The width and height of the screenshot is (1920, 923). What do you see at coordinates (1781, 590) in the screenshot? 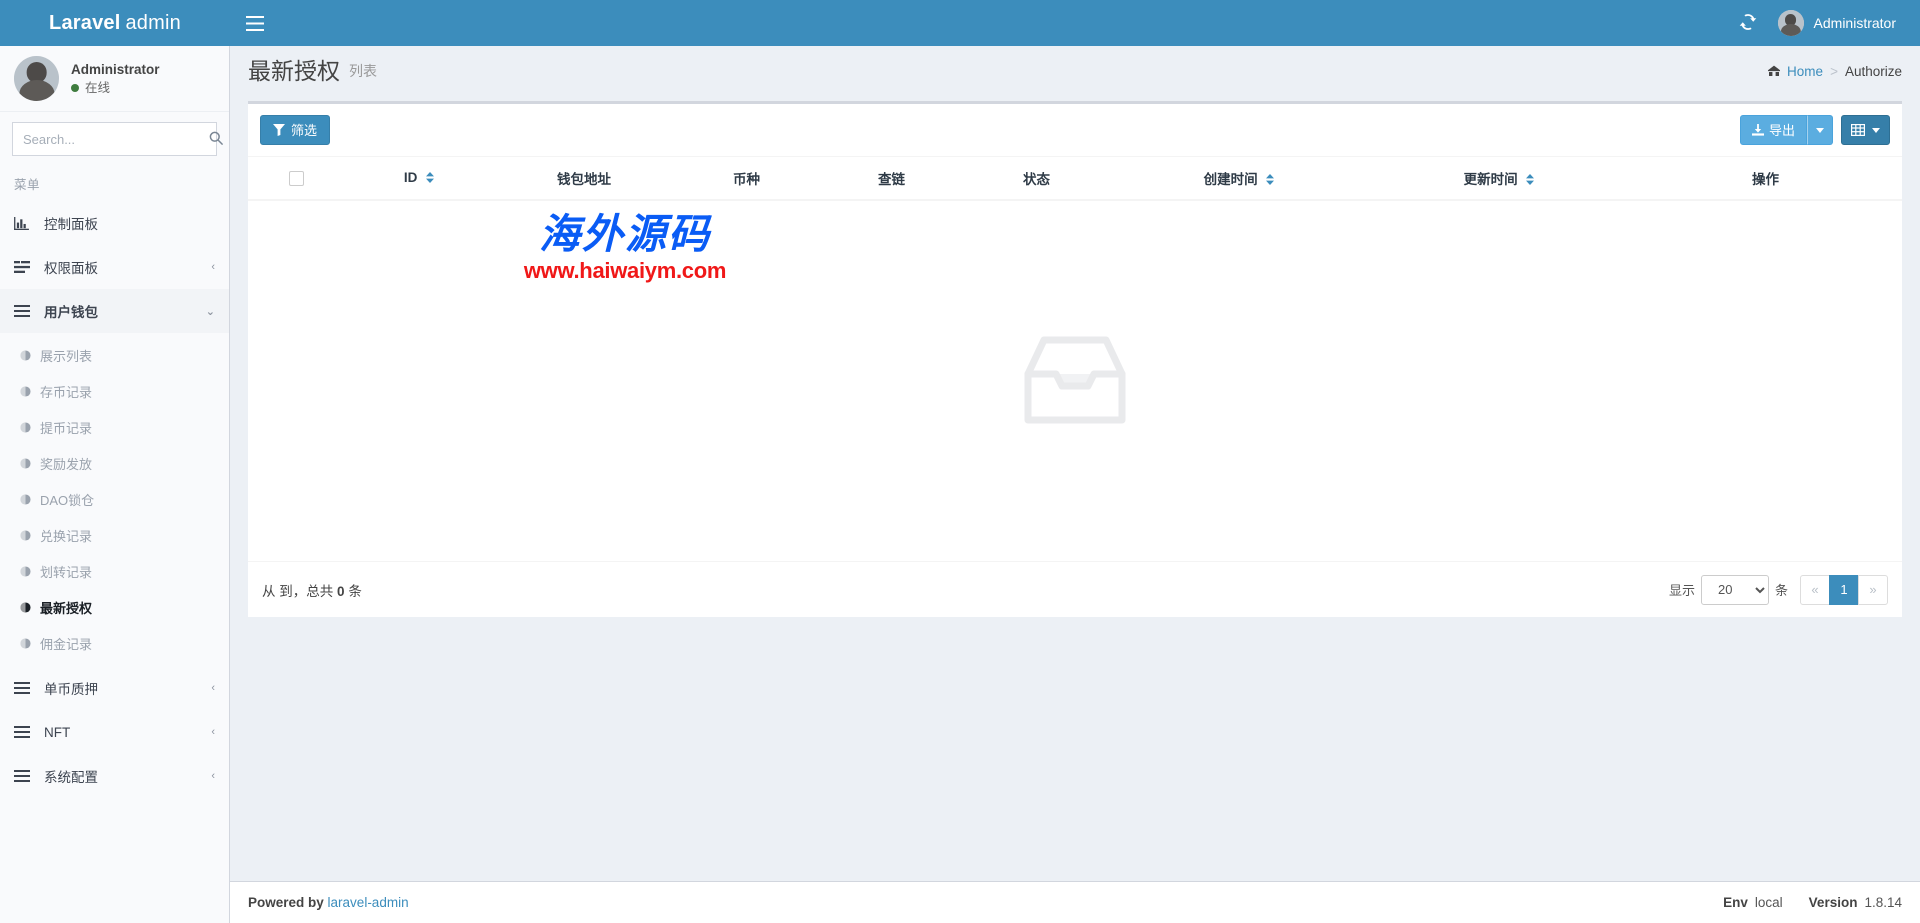
I see `per-page-unit: 条` at bounding box center [1781, 590].